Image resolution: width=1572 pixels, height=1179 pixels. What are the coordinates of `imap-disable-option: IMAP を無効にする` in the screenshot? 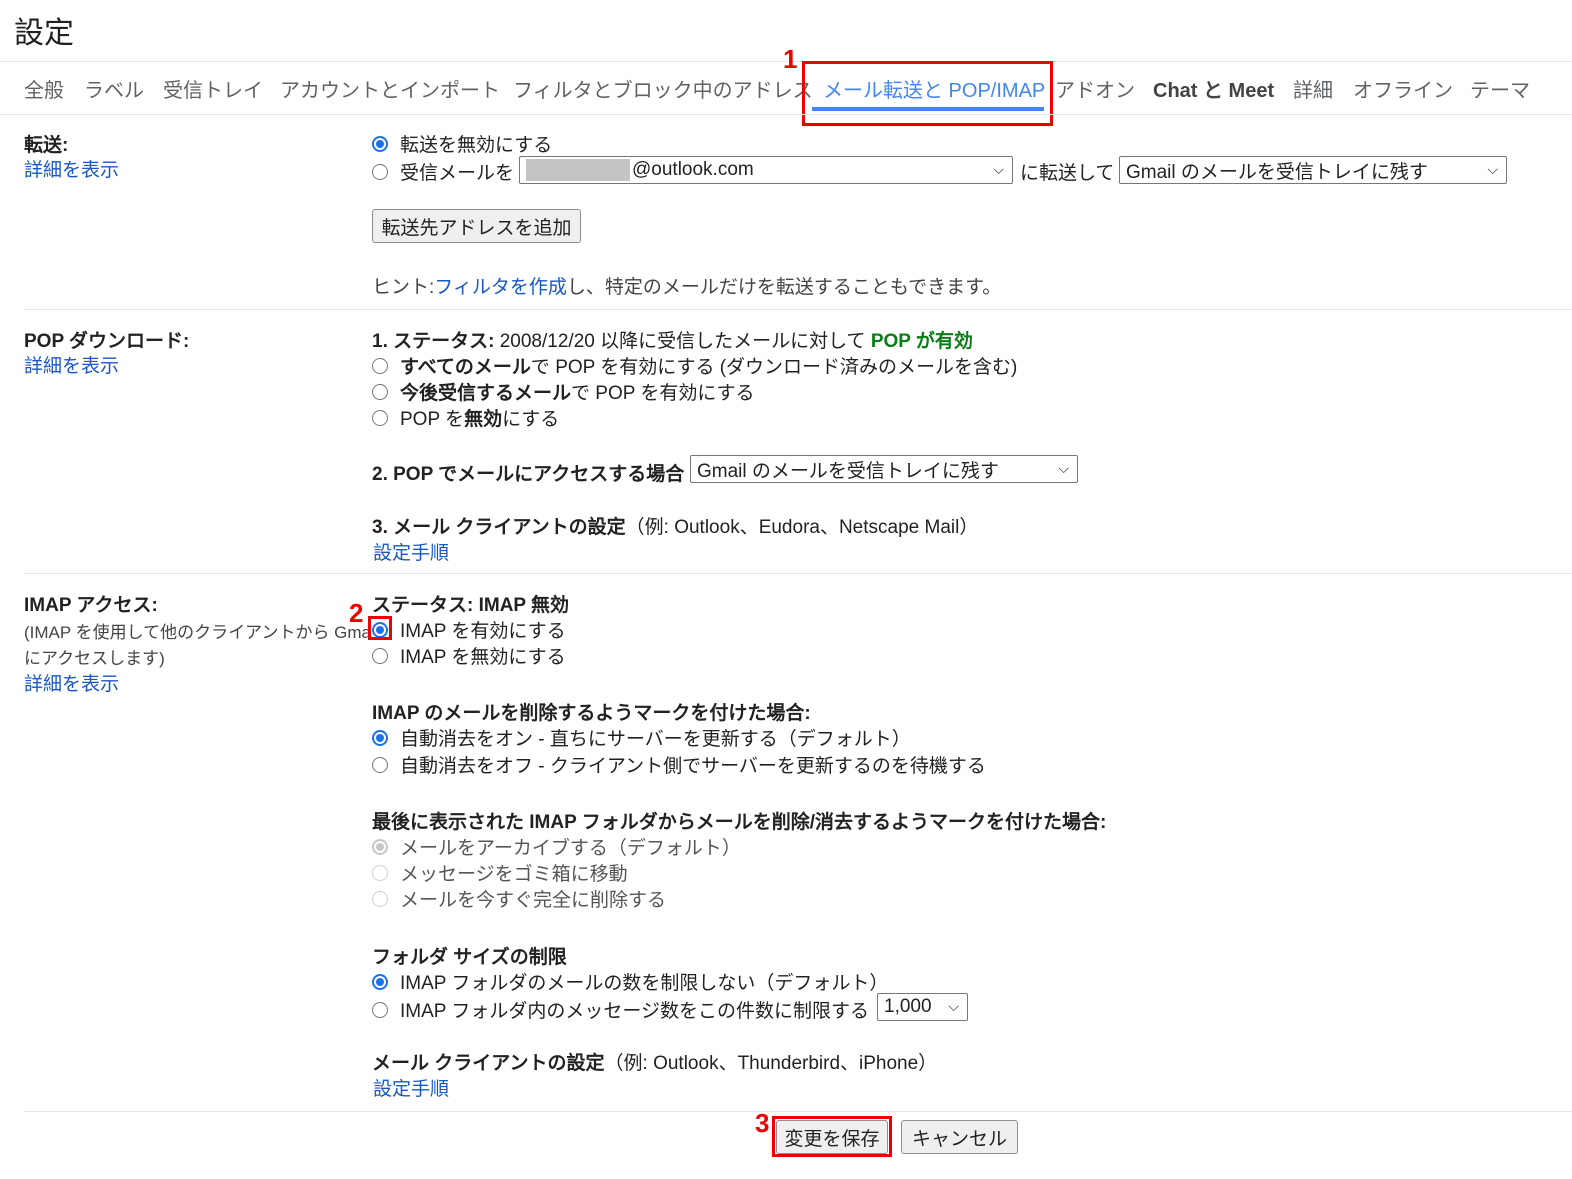 It's located at (469, 655).